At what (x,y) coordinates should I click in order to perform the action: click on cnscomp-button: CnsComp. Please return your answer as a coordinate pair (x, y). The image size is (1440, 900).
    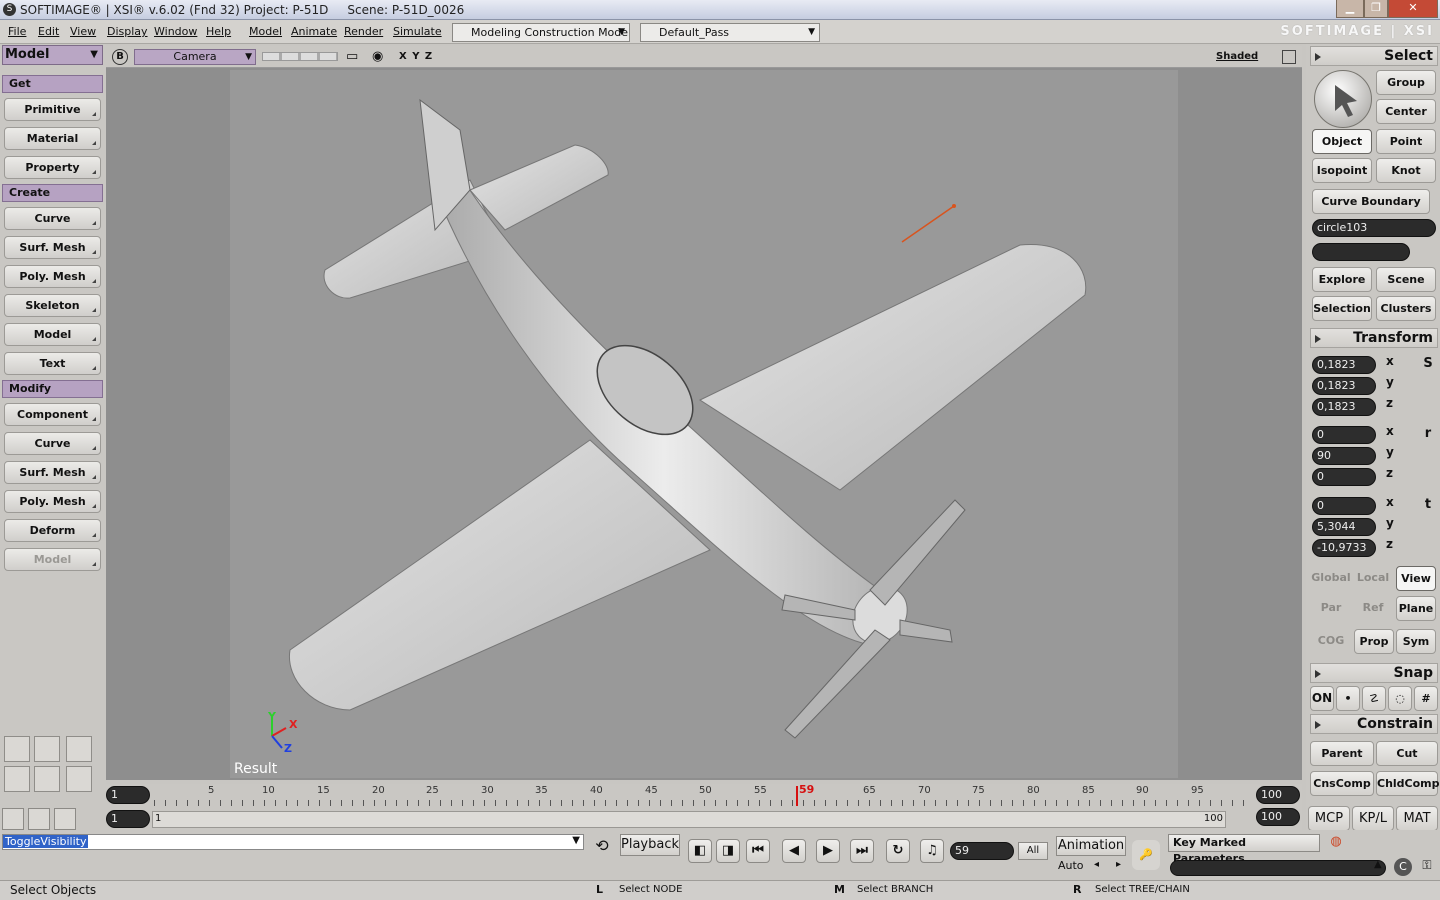
    Looking at the image, I should click on (1342, 783).